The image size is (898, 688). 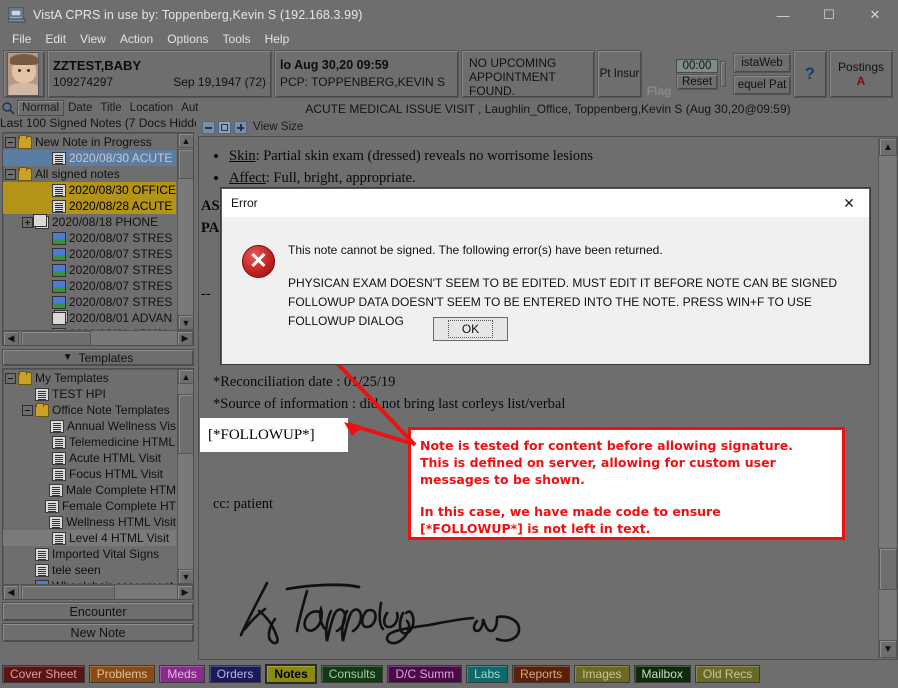 I want to click on note-tree-item: 2020/08/18 PHONE, so click(x=89, y=221).